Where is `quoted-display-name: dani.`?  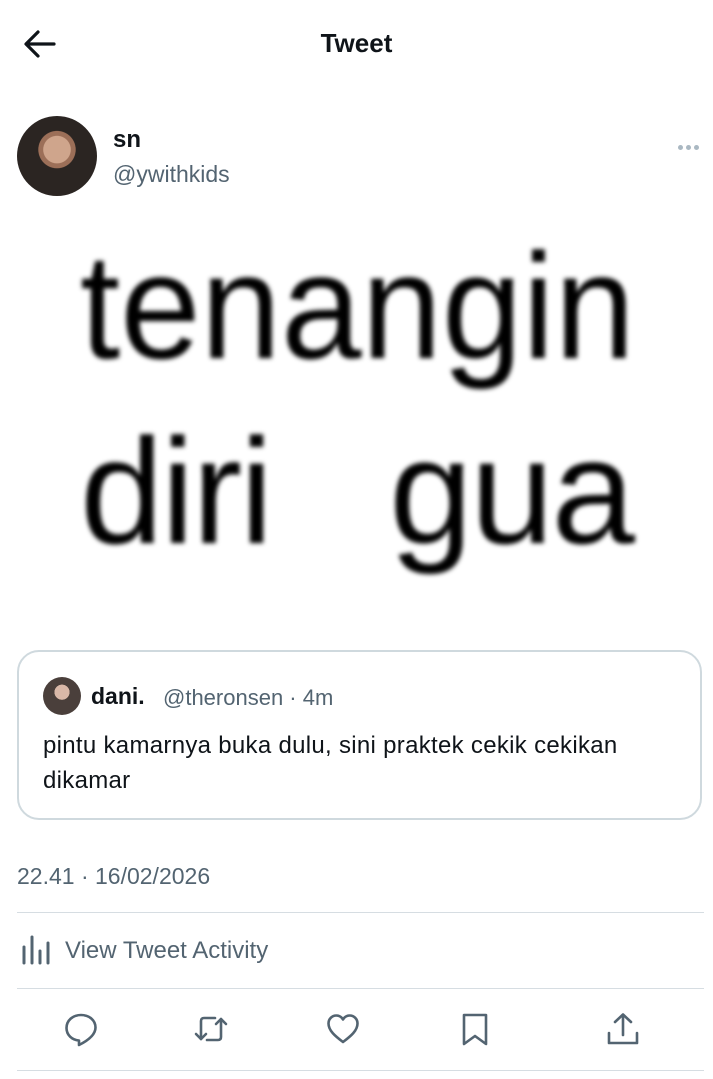 quoted-display-name: dani. is located at coordinates (118, 696).